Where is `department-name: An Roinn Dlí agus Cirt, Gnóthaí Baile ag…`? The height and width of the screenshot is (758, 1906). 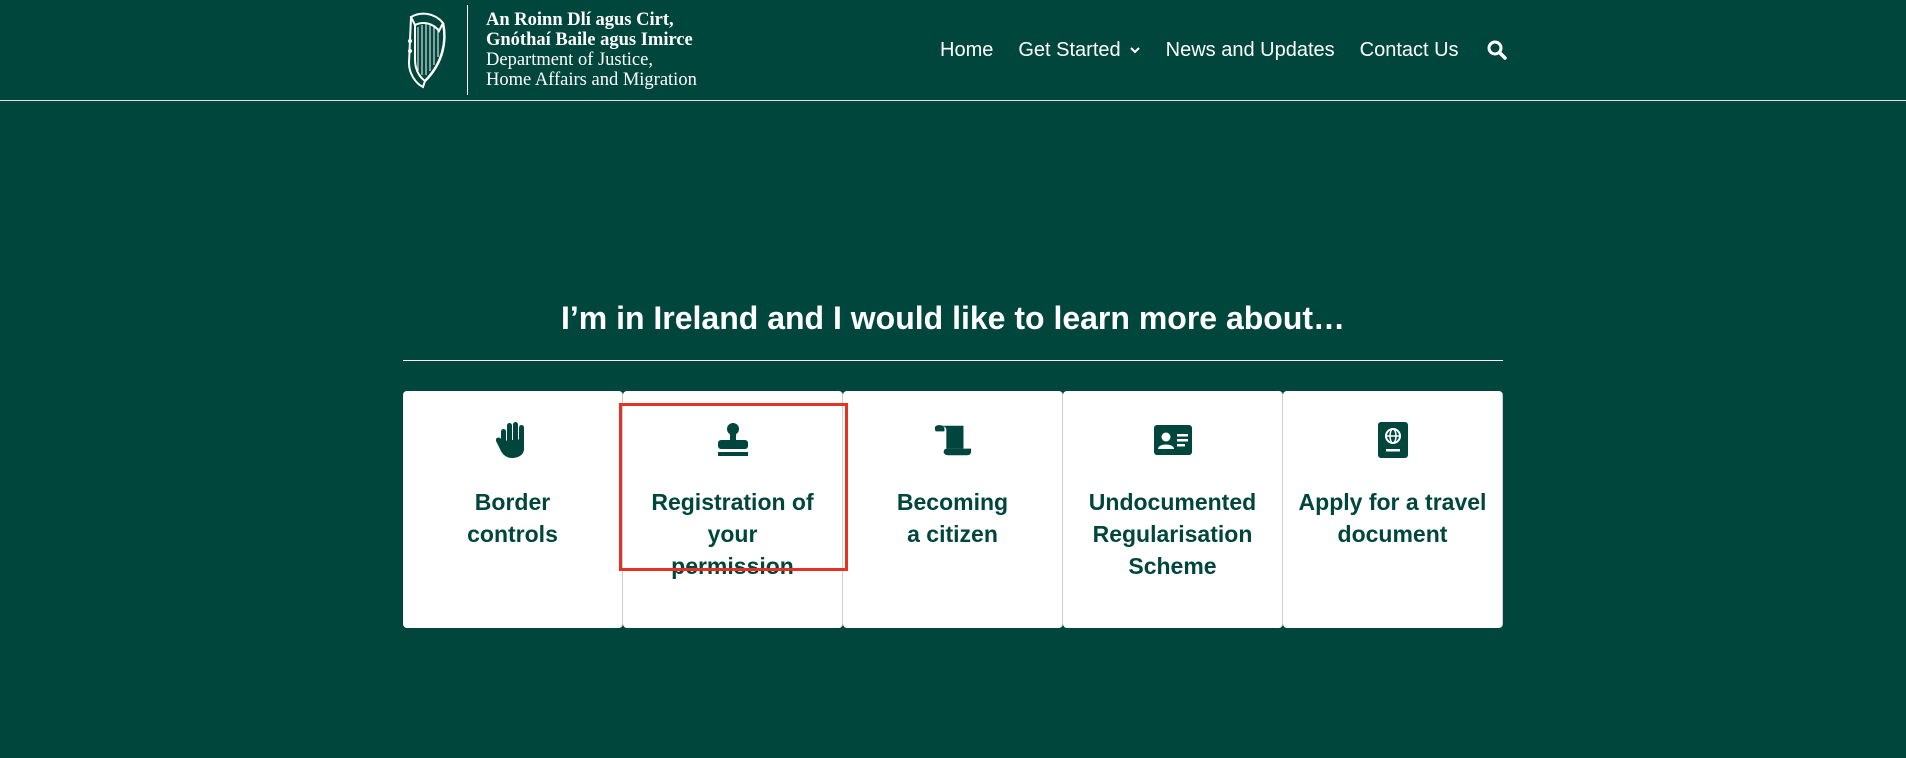
department-name: An Roinn Dlí agus Cirt, Gnóthaí Baile ag… is located at coordinates (591, 50).